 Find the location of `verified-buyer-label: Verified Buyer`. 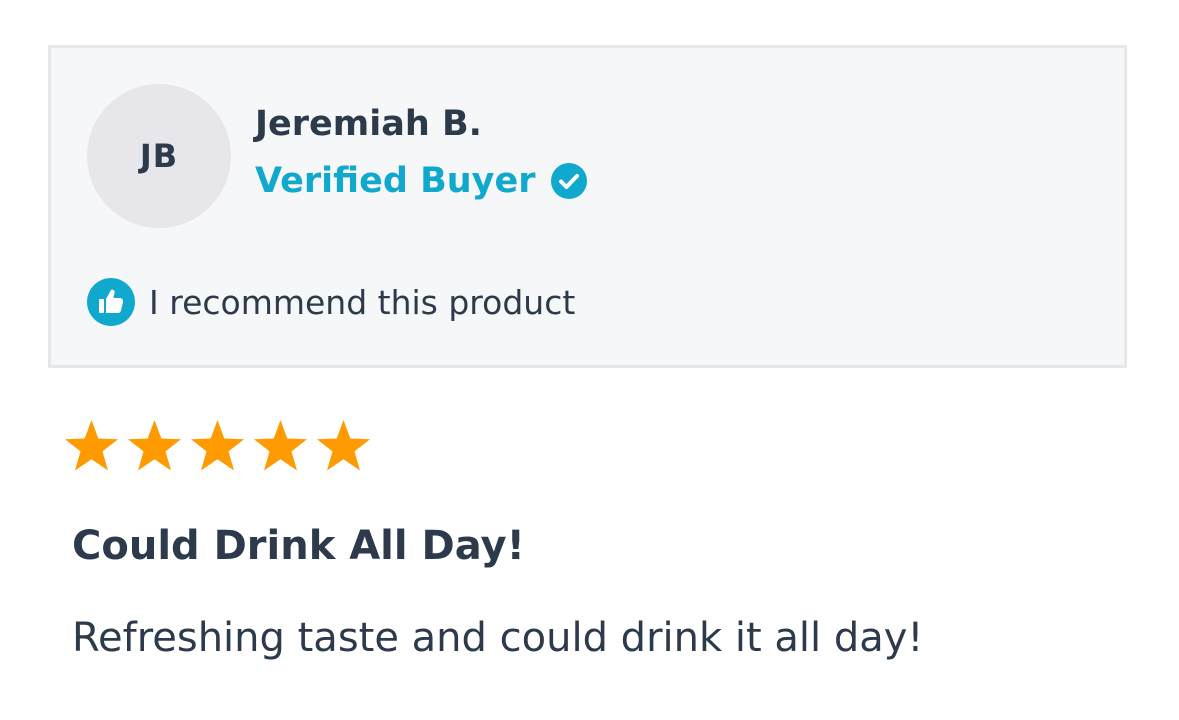

verified-buyer-label: Verified Buyer is located at coordinates (395, 181).